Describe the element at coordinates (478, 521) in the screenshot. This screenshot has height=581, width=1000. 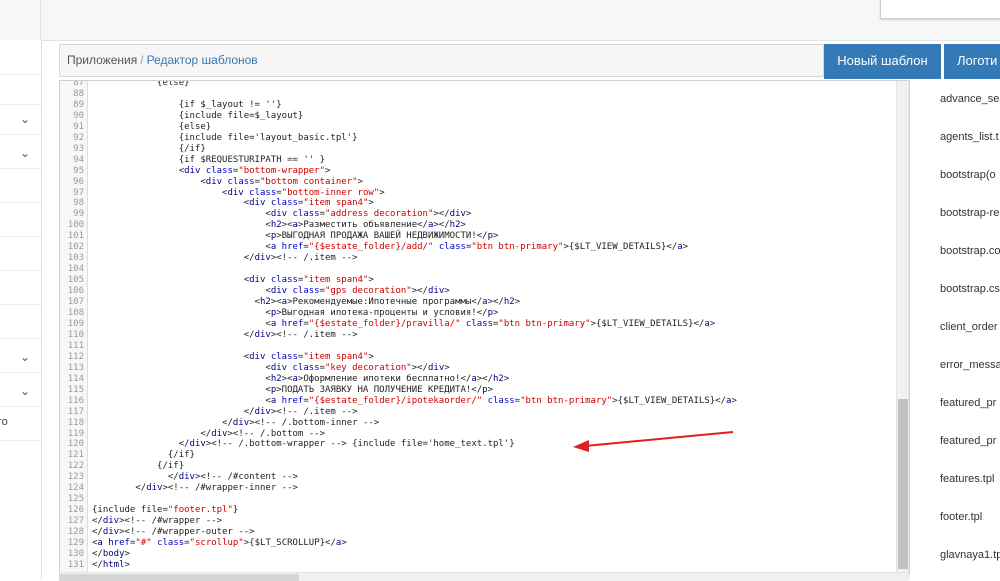
I see `code-line: 127 </div><!-- /#wrapper -->` at that location.